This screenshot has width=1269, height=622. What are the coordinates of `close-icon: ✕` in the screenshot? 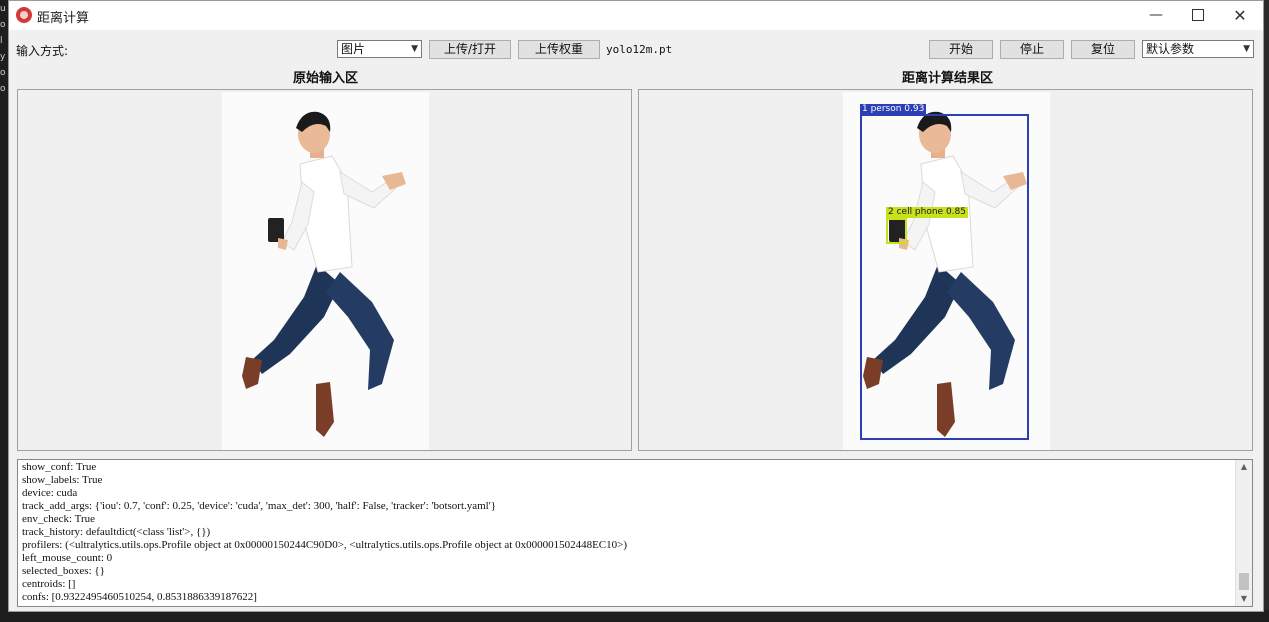 It's located at (1240, 15).